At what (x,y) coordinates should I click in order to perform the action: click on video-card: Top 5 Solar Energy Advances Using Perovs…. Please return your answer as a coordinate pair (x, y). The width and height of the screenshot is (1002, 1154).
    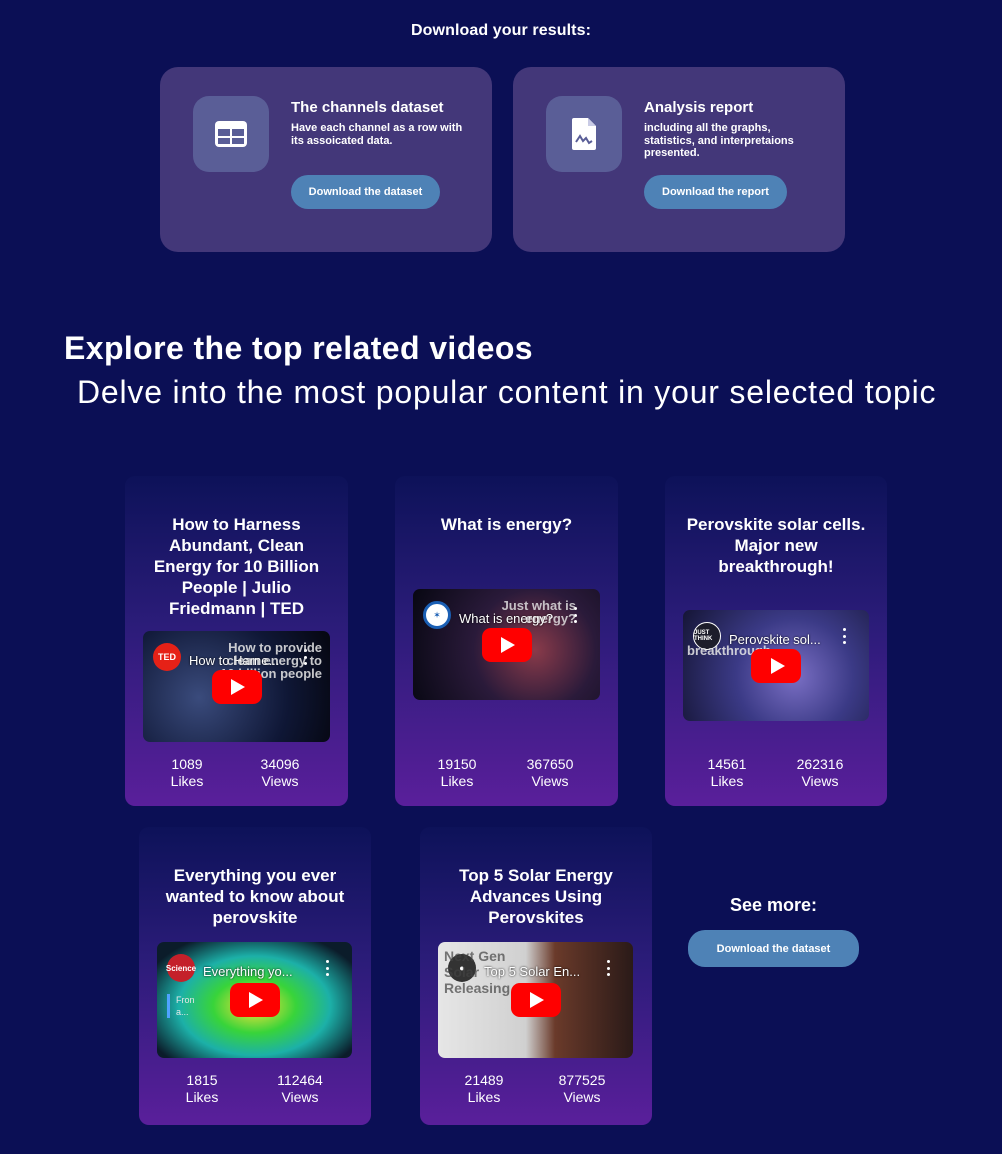
    Looking at the image, I should click on (536, 976).